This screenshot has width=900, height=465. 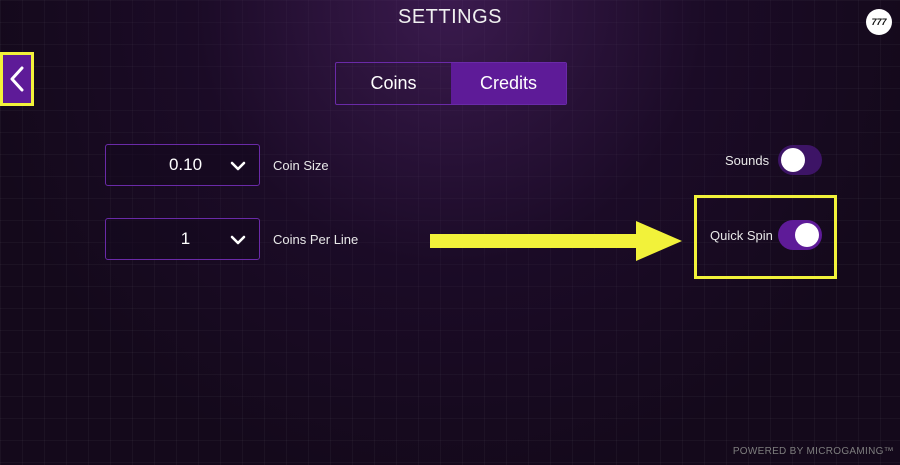 I want to click on tab-credits: Credits, so click(x=508, y=83).